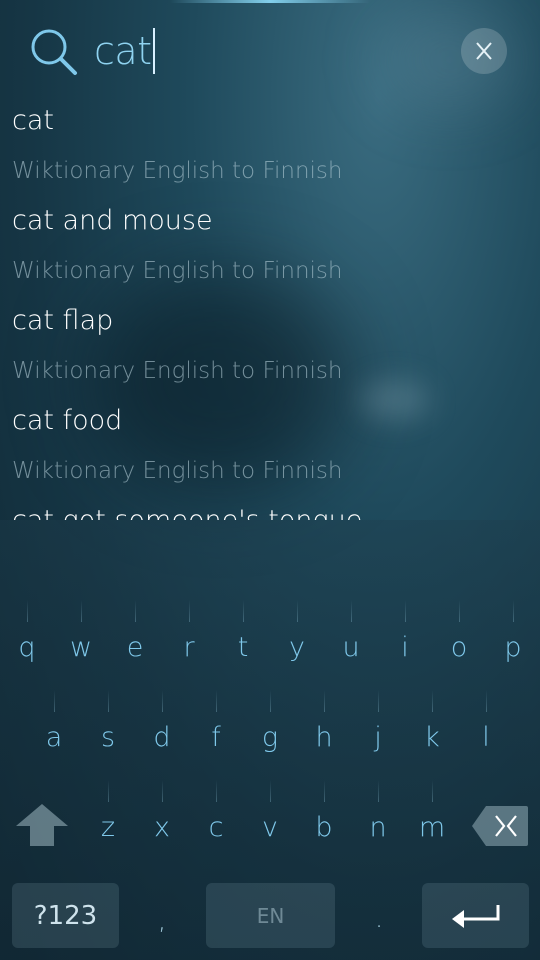 This screenshot has width=540, height=960. I want to click on search-icon, so click(54, 52).